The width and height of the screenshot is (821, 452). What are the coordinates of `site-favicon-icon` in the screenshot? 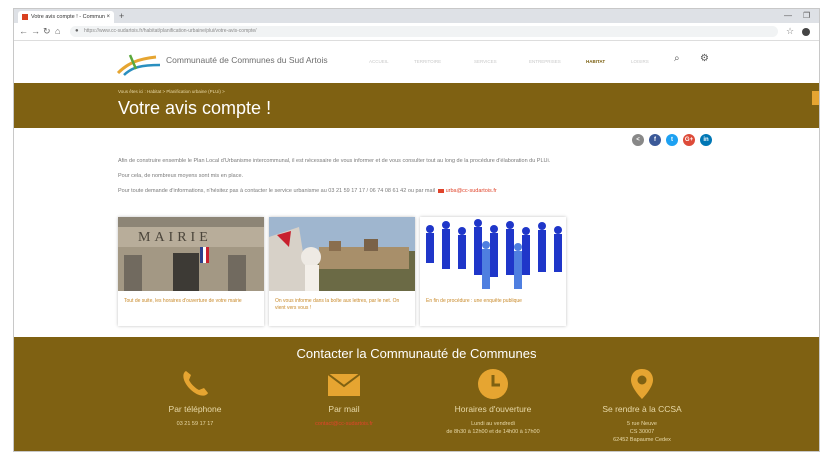 It's located at (25, 17).